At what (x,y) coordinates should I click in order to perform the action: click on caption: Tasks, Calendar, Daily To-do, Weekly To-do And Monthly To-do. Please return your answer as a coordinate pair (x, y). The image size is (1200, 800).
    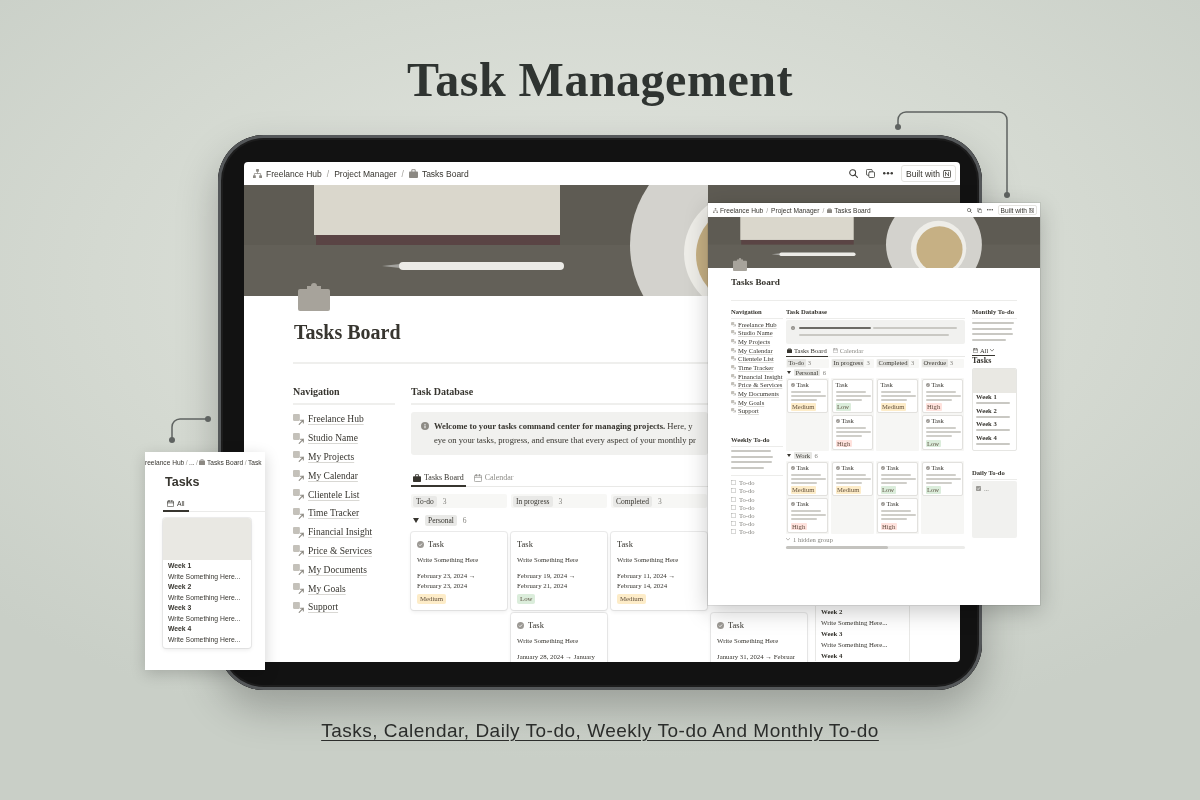
    Looking at the image, I should click on (600, 731).